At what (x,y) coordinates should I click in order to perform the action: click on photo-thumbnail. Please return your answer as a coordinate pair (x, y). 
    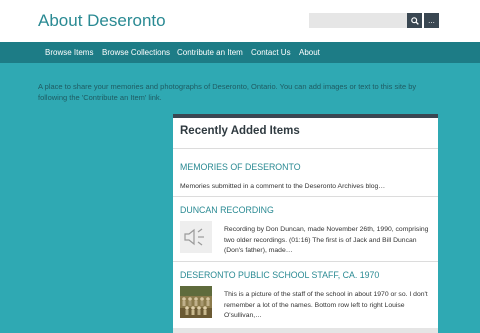
    Looking at the image, I should click on (196, 302).